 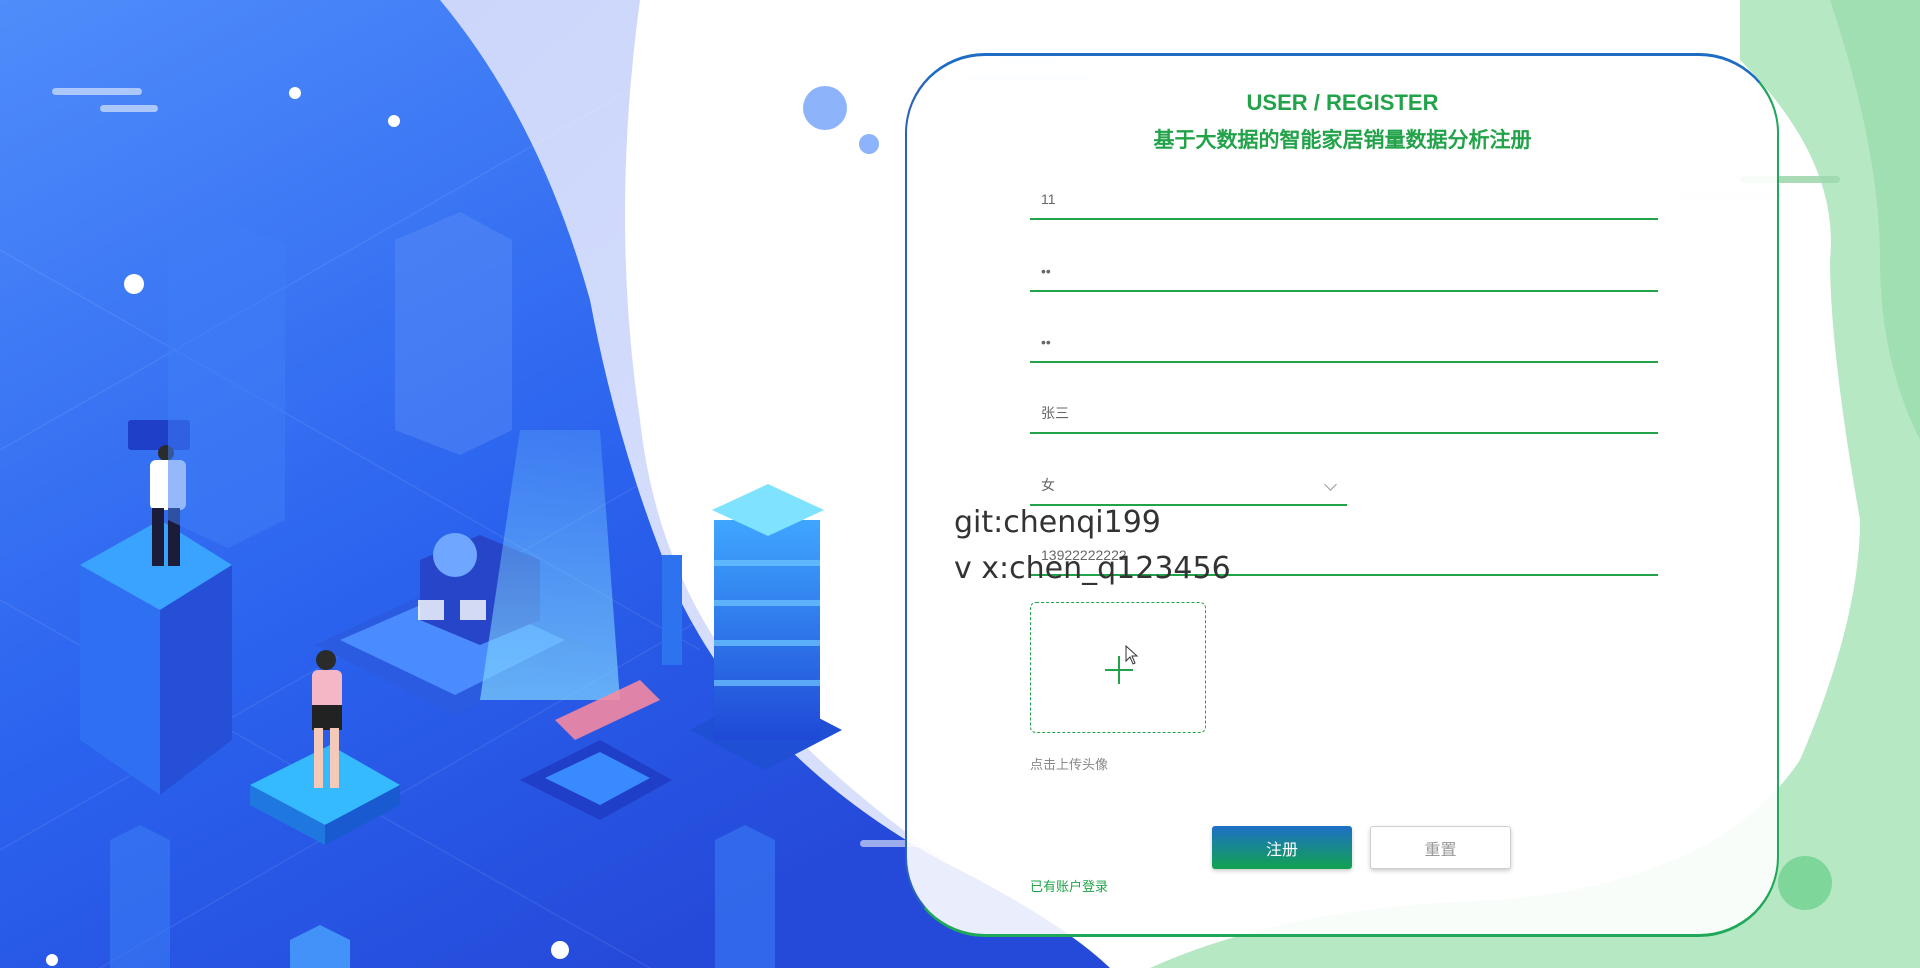 I want to click on upload-avatar-hint: 点击上传头像, so click(x=1069, y=764).